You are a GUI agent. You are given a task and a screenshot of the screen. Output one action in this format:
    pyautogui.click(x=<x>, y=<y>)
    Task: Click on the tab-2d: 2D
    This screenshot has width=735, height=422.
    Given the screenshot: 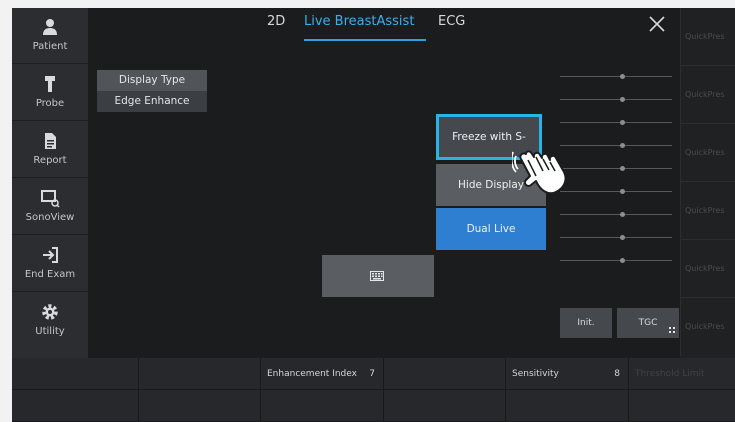 What is the action you would take?
    pyautogui.click(x=276, y=21)
    